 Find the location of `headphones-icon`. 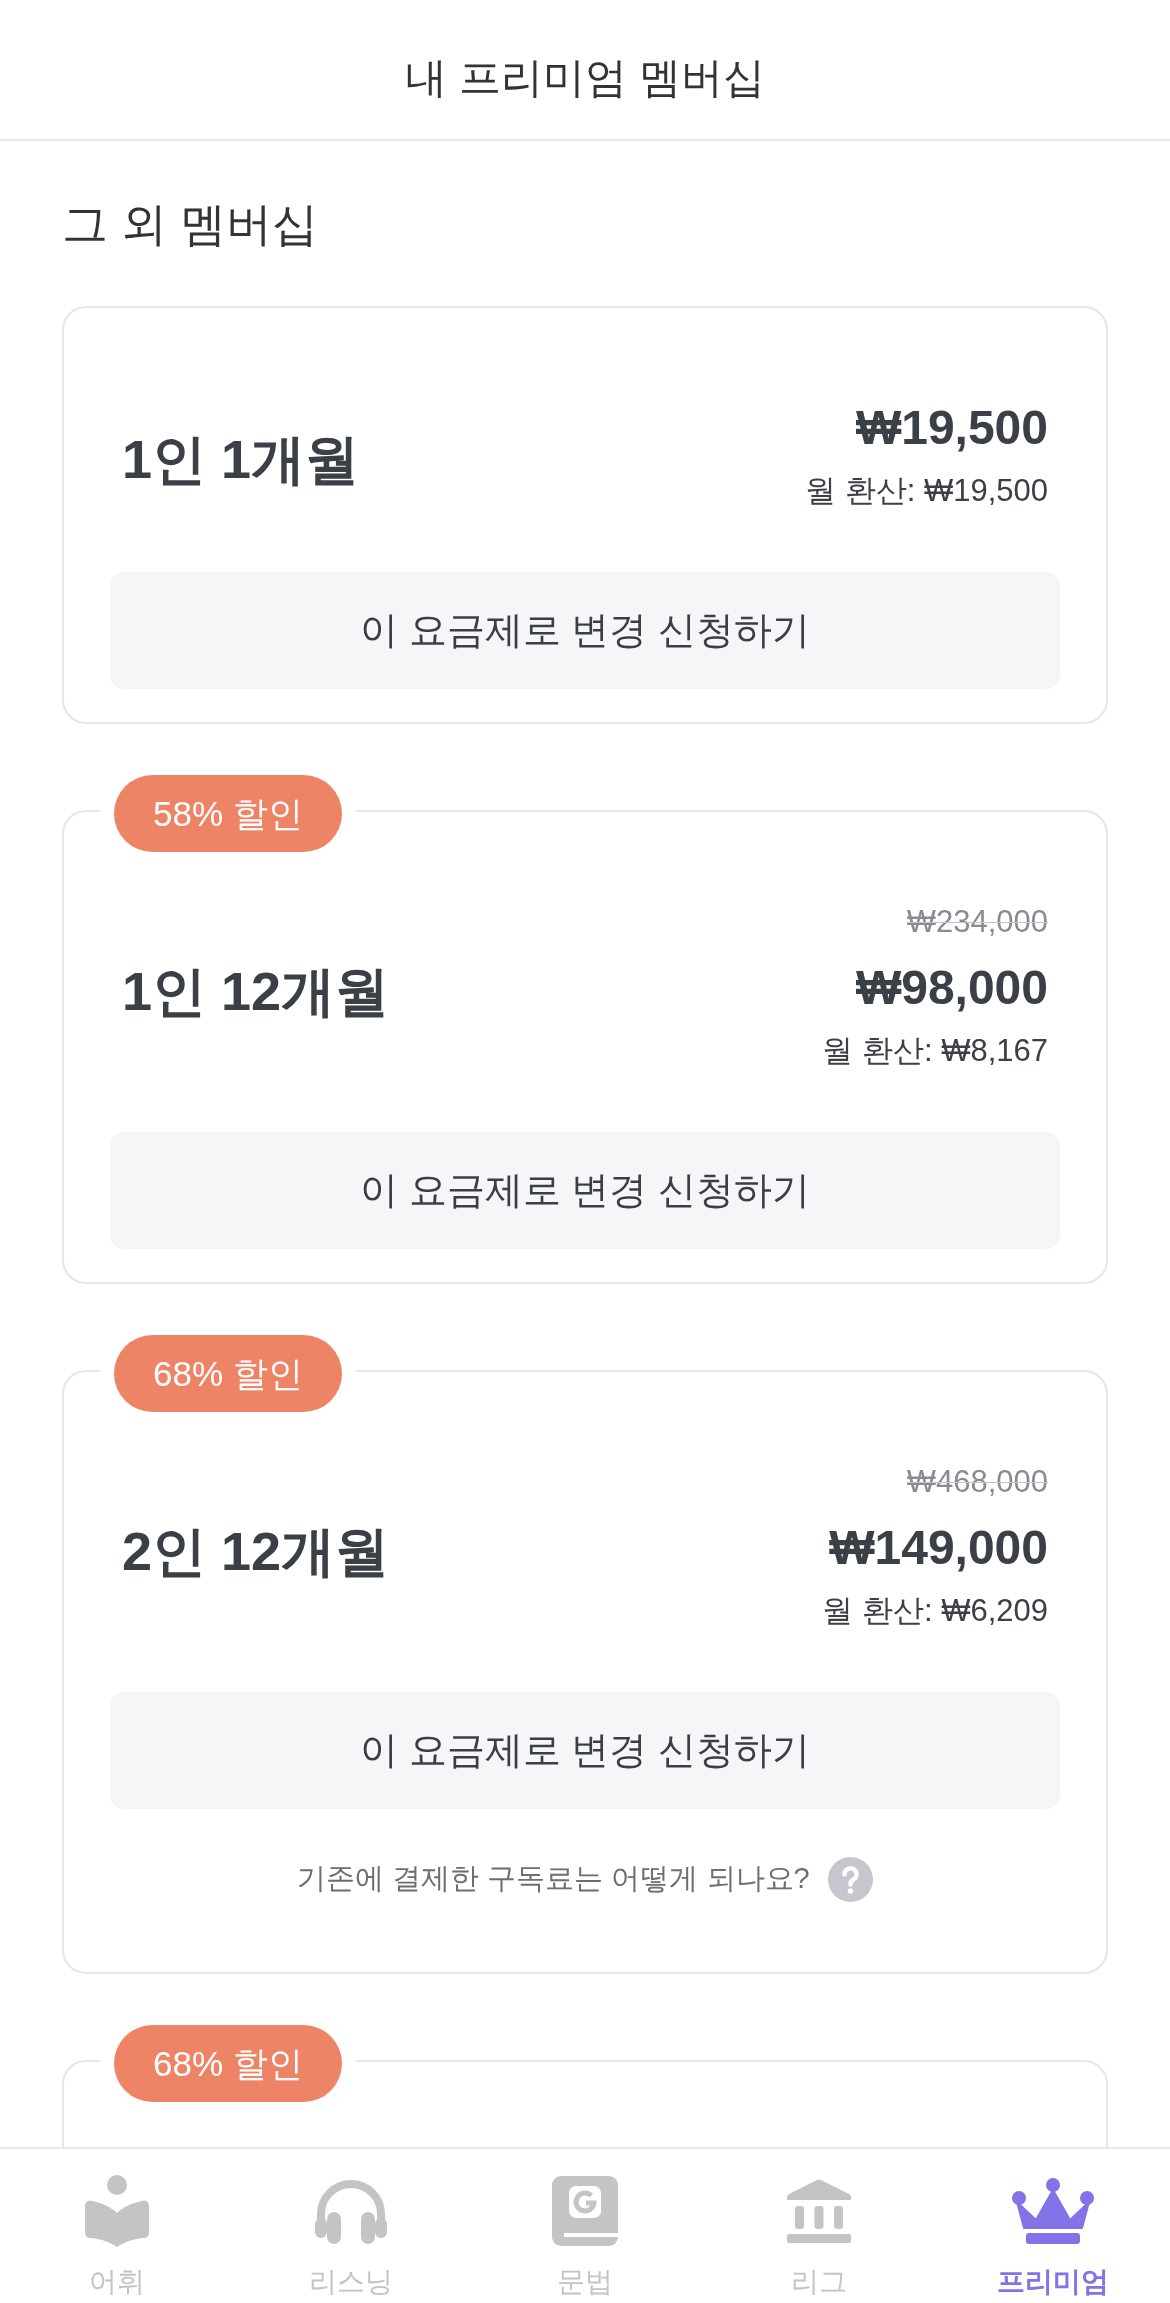

headphones-icon is located at coordinates (351, 2211).